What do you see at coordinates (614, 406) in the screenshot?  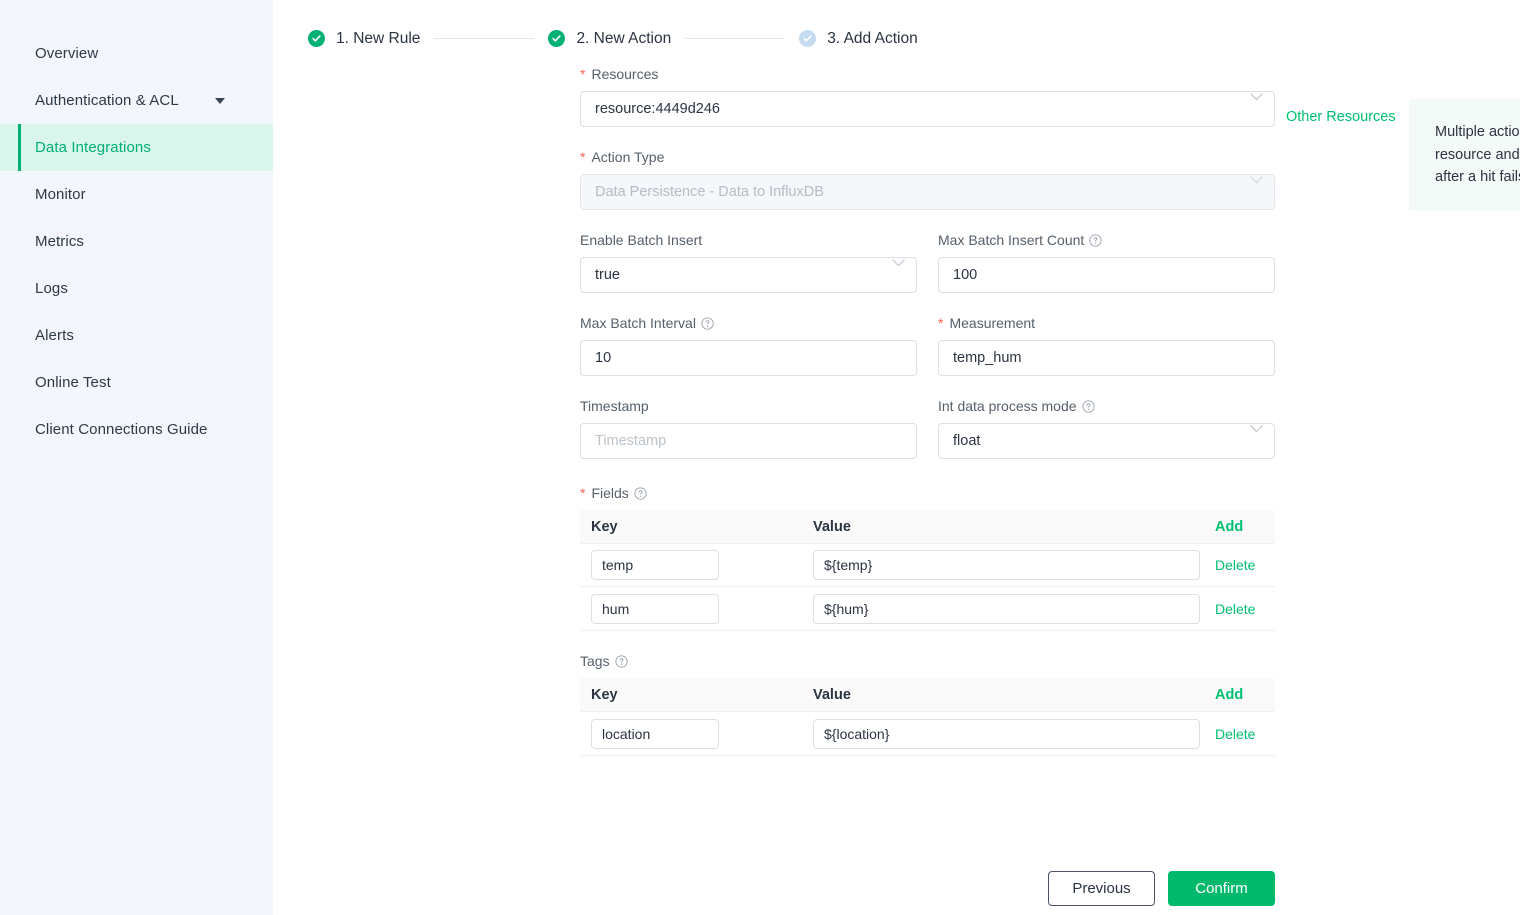 I see `timestamp-label-text: Timestamp` at bounding box center [614, 406].